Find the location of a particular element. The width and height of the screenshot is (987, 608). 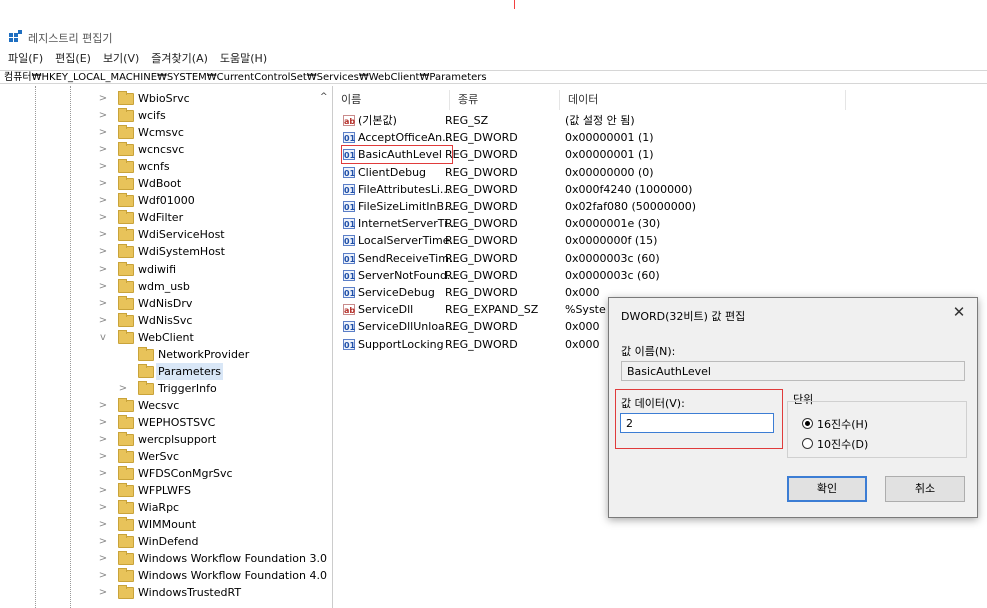

dec-radio-label: 10진수(D) is located at coordinates (842, 444).